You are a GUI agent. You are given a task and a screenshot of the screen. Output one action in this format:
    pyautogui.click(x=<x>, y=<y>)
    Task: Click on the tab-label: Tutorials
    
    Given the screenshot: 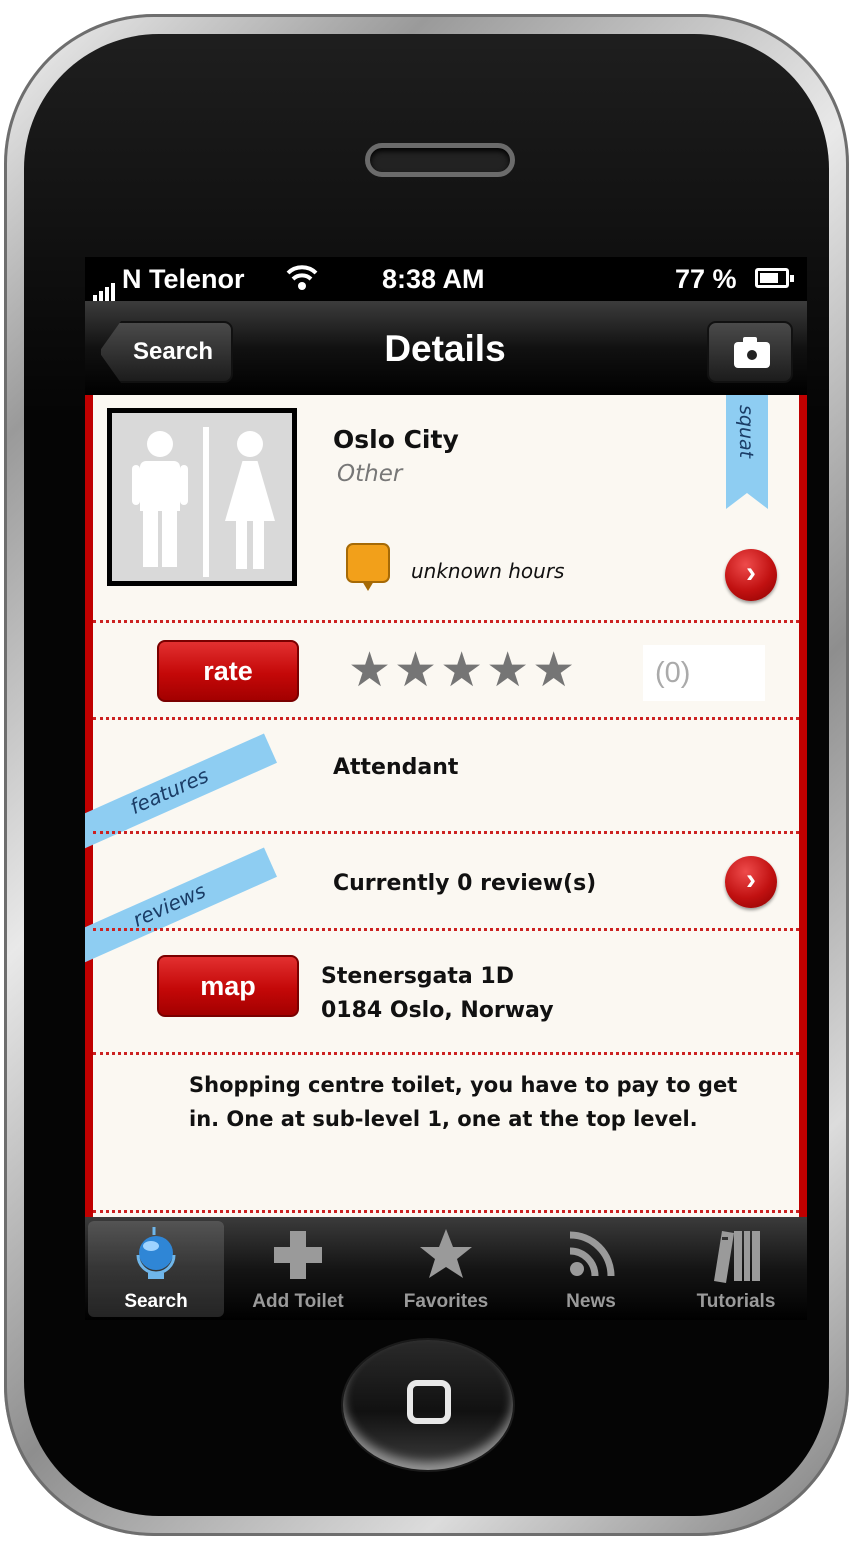 What is the action you would take?
    pyautogui.click(x=736, y=1301)
    